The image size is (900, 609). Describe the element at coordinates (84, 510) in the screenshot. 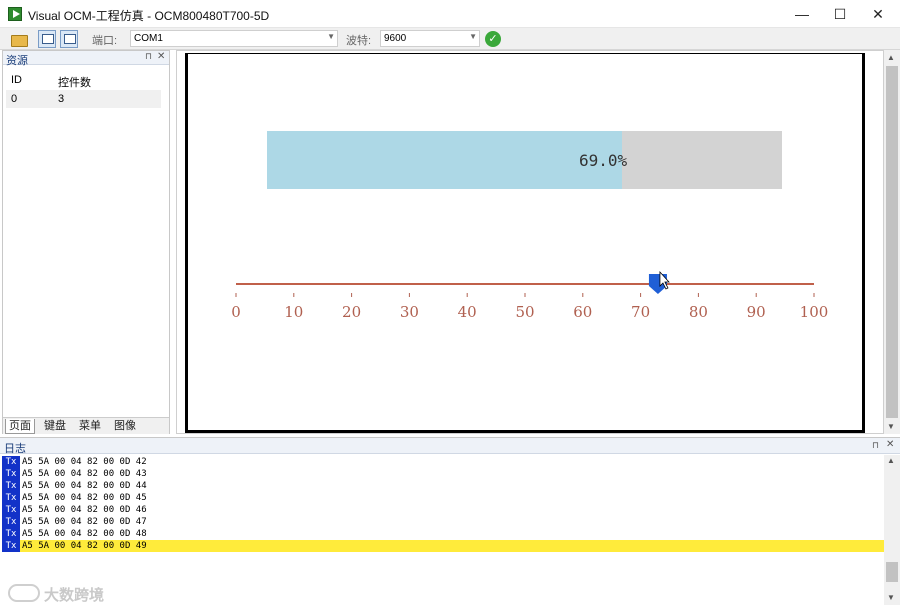

I see `log-text: A5 5A 00 04 82 00 0D 46` at that location.